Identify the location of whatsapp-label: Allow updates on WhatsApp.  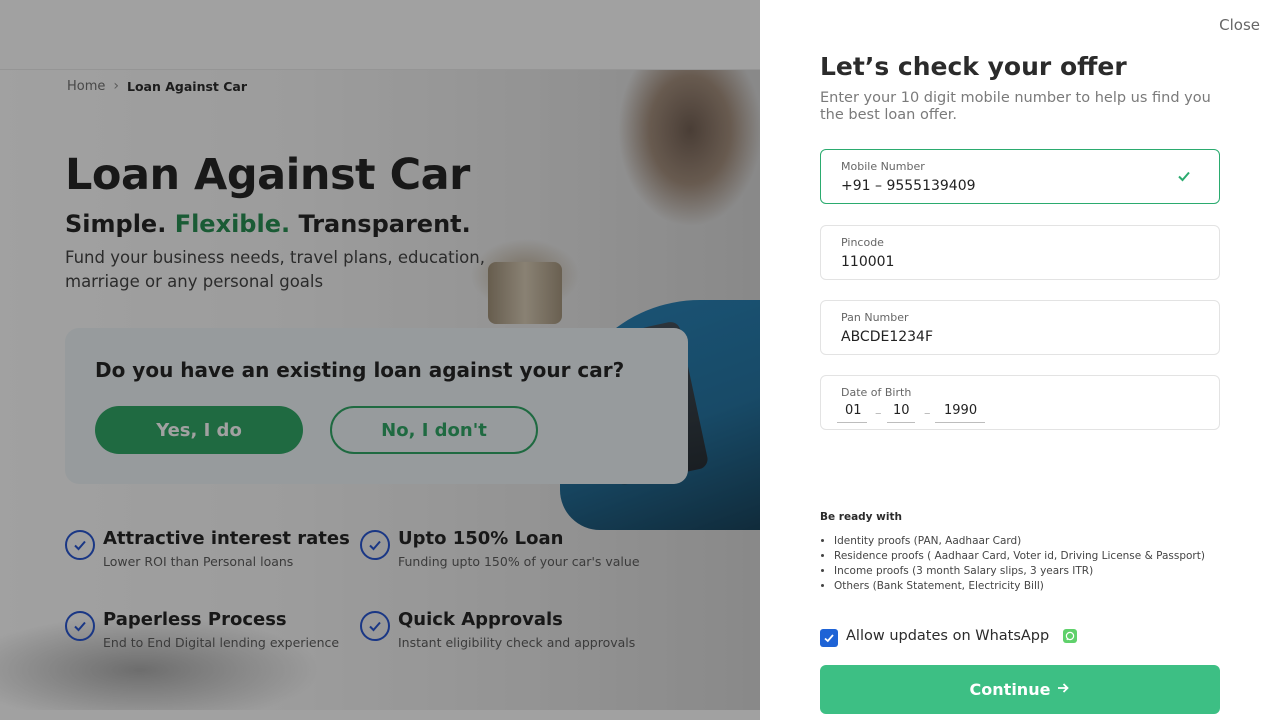
(948, 636).